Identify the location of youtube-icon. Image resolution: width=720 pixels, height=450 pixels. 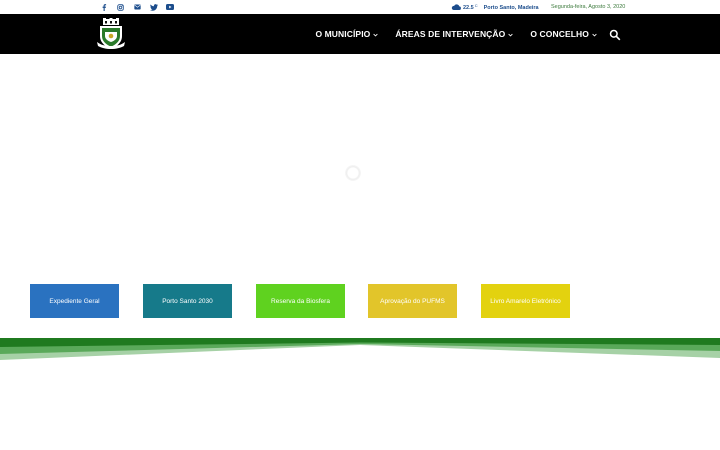
(170, 7).